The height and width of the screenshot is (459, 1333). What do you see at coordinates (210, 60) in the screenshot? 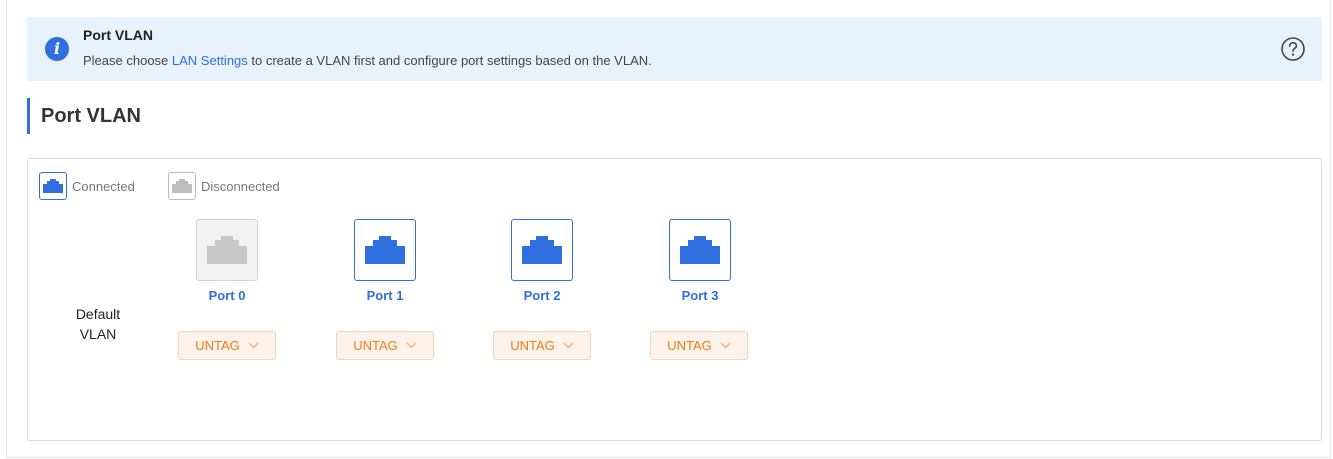
I see `lan-settings-link: LAN Settings` at bounding box center [210, 60].